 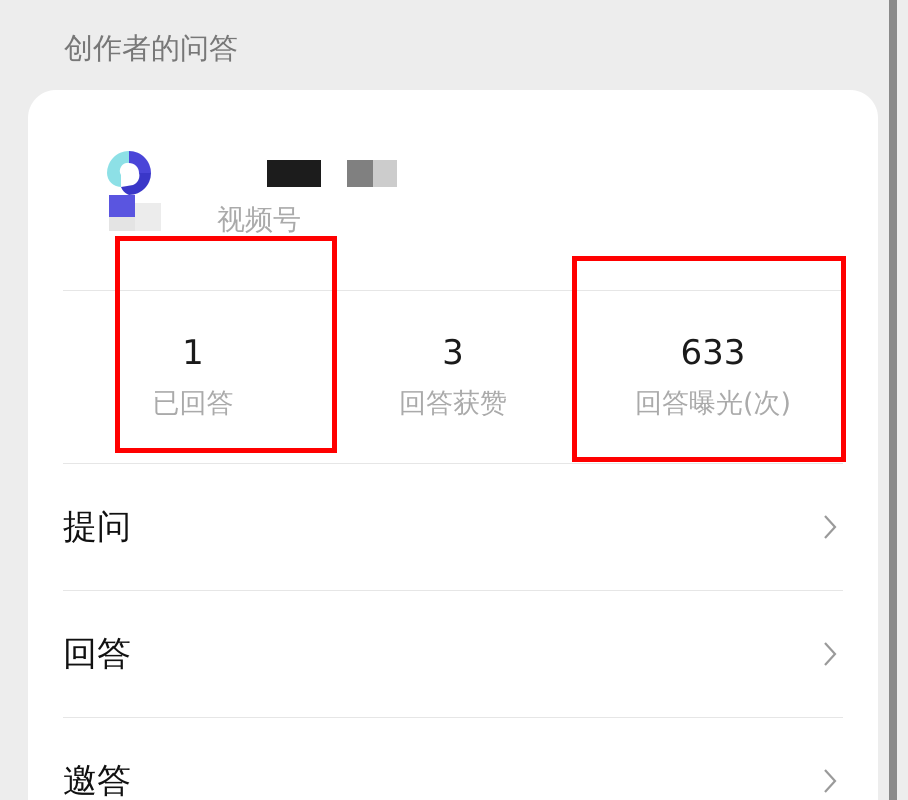 I want to click on stat-value: 633, so click(x=713, y=353).